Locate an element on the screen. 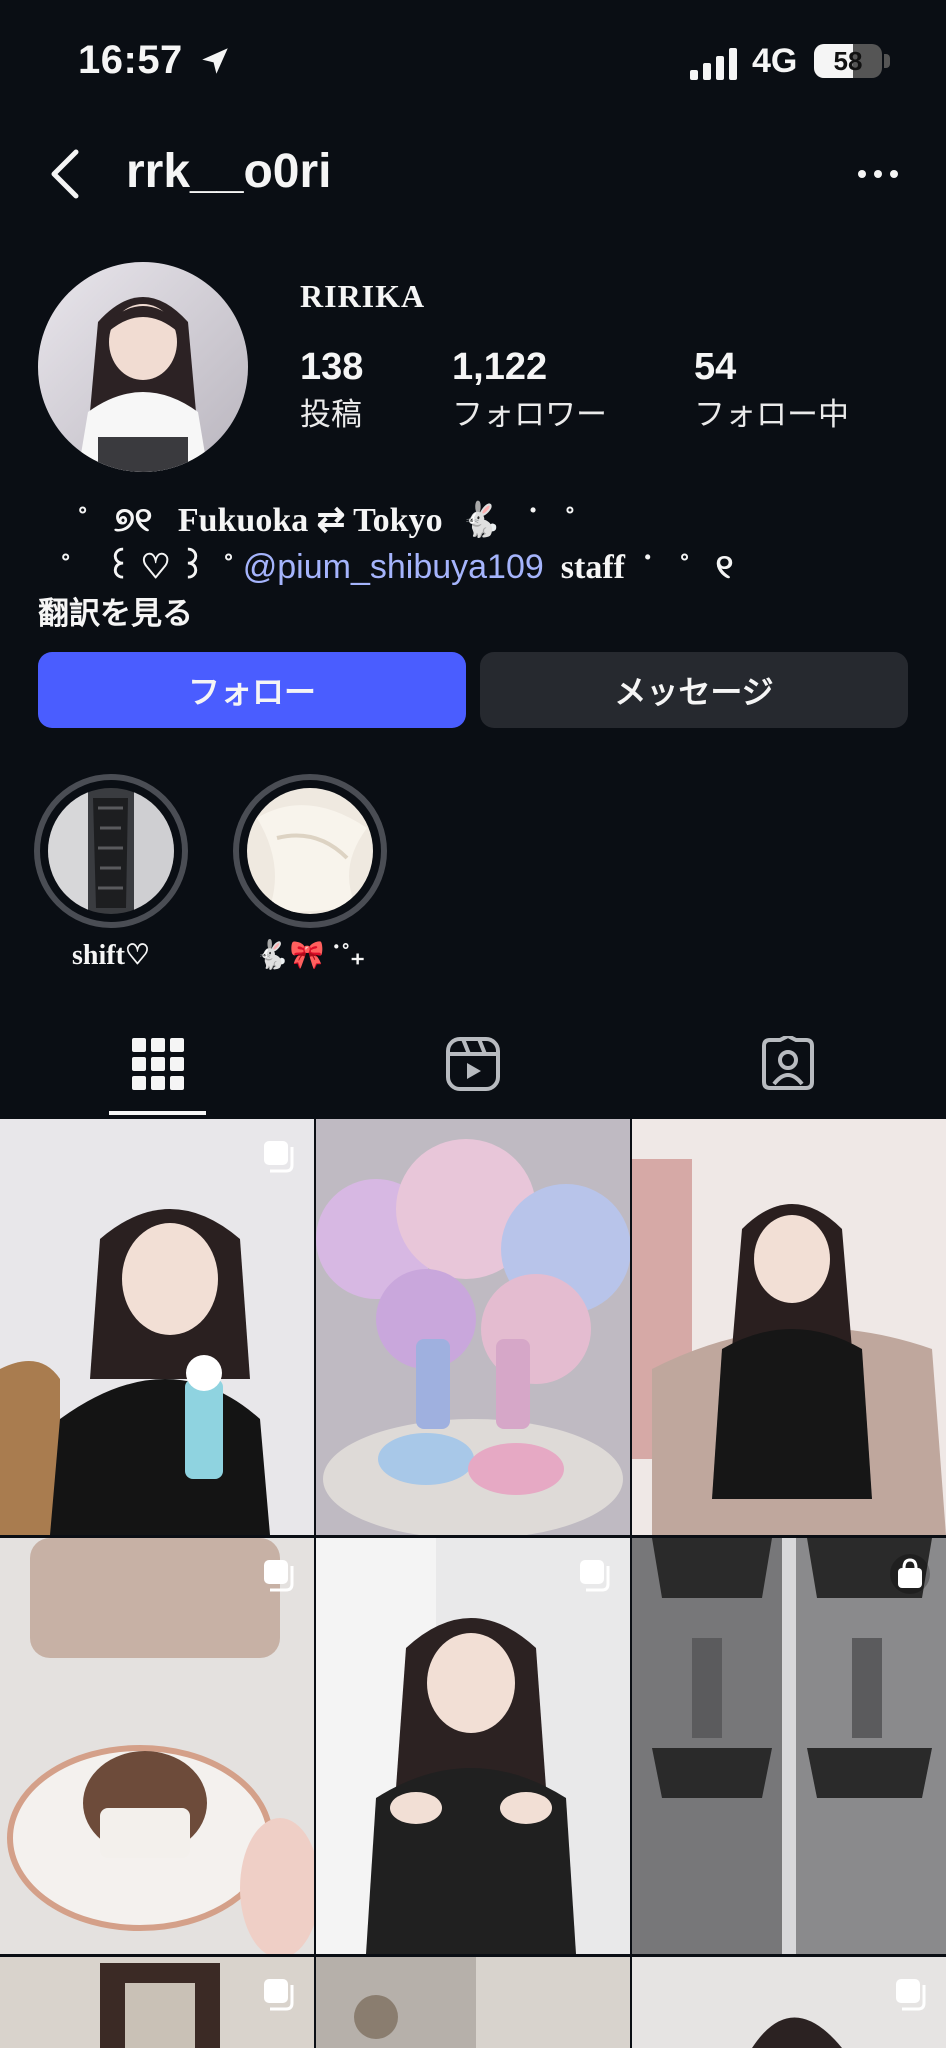  stat-posts: 138 投稿 is located at coordinates (331, 390).